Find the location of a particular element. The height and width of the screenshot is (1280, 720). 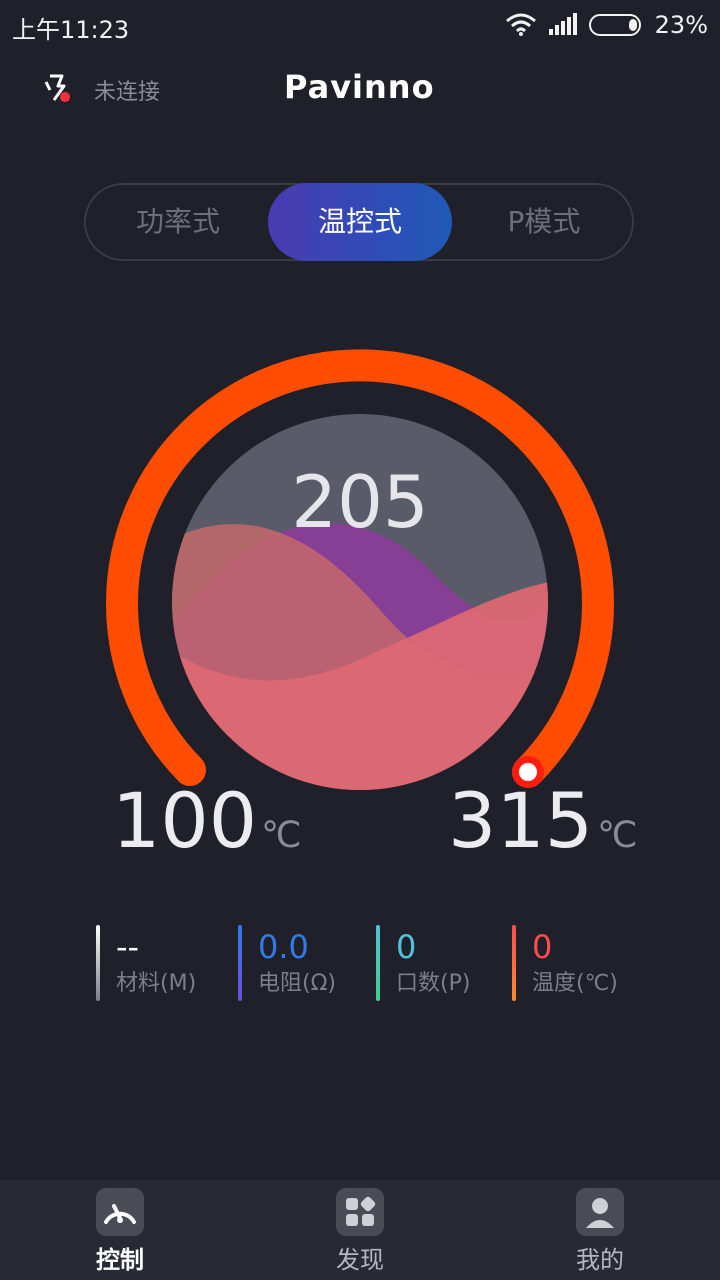

wifi-icon is located at coordinates (520, 24).